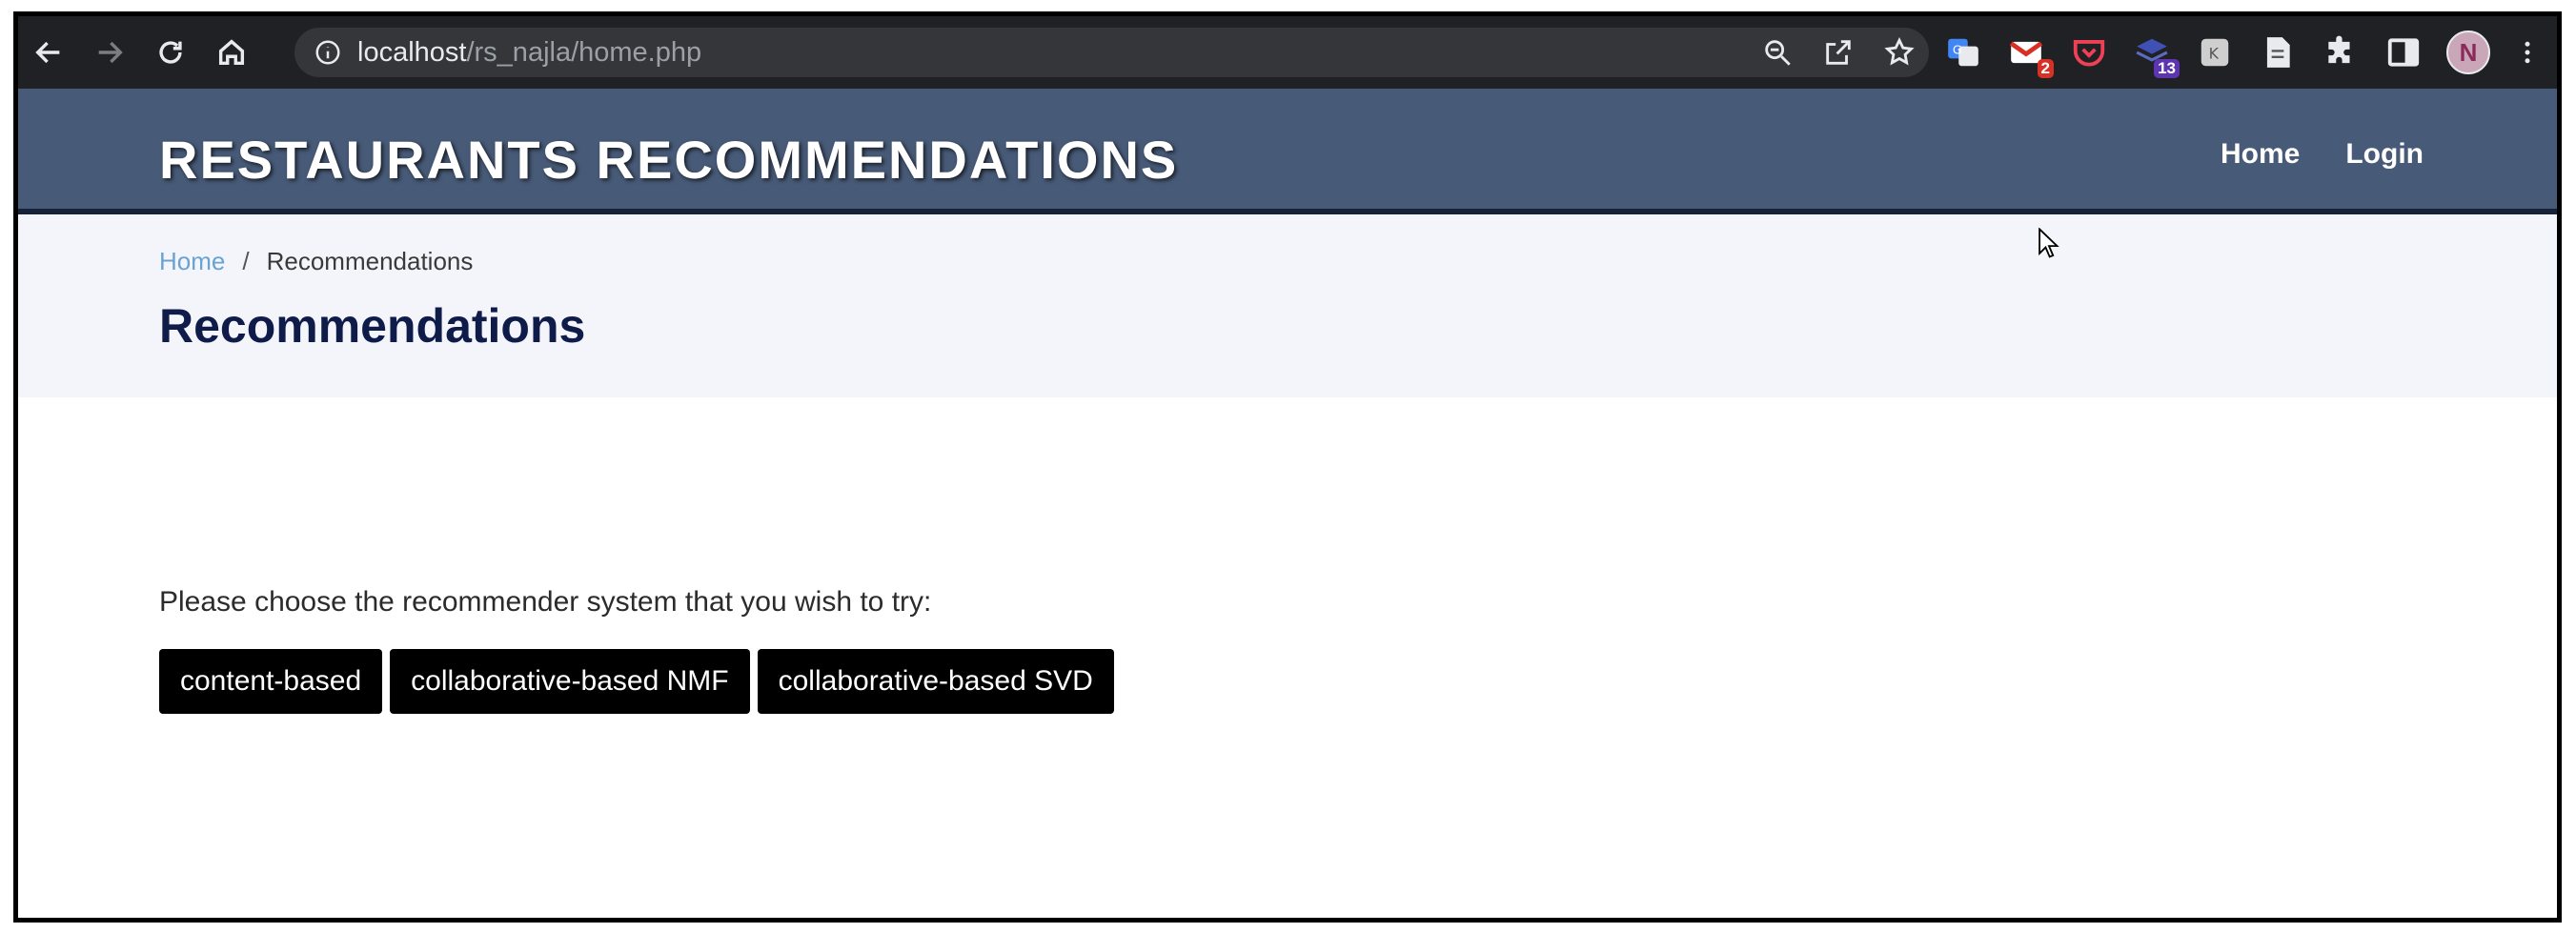  I want to click on puzzle-icon, so click(2339, 49).